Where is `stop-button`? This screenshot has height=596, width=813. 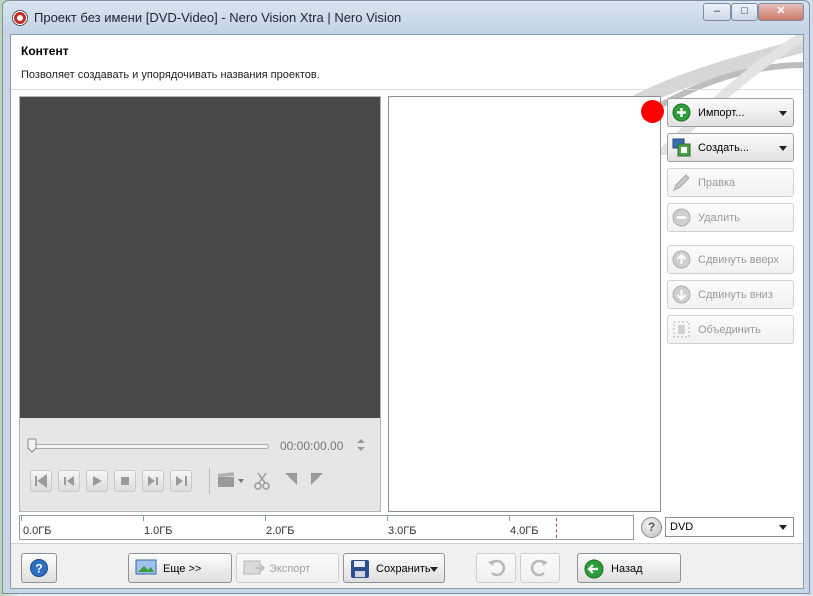
stop-button is located at coordinates (125, 481).